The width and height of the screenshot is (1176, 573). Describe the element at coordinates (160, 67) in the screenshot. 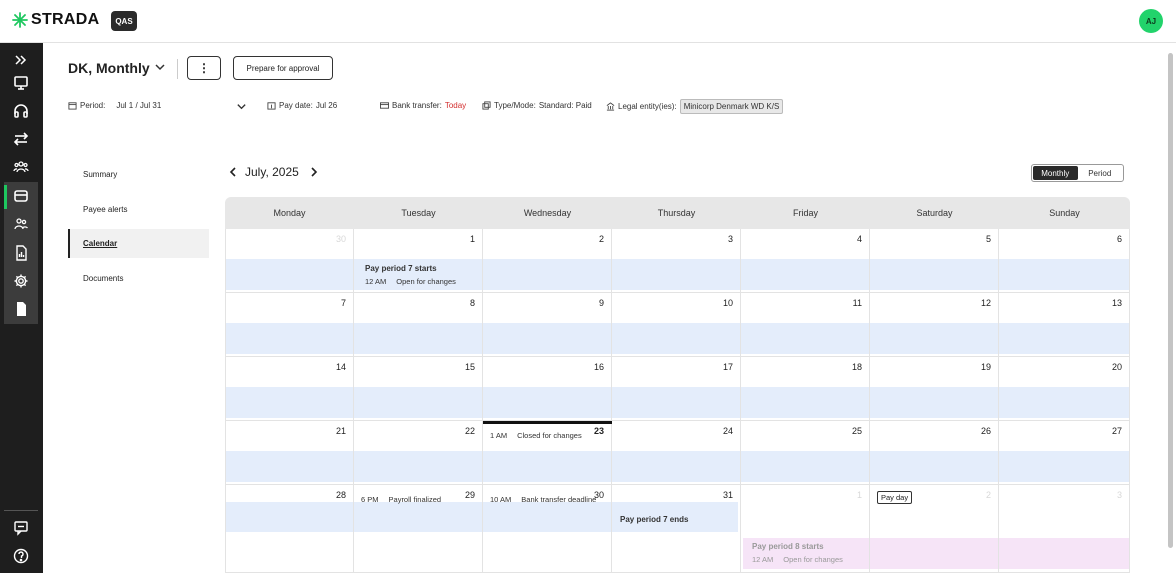

I see `chevron-down-icon` at that location.